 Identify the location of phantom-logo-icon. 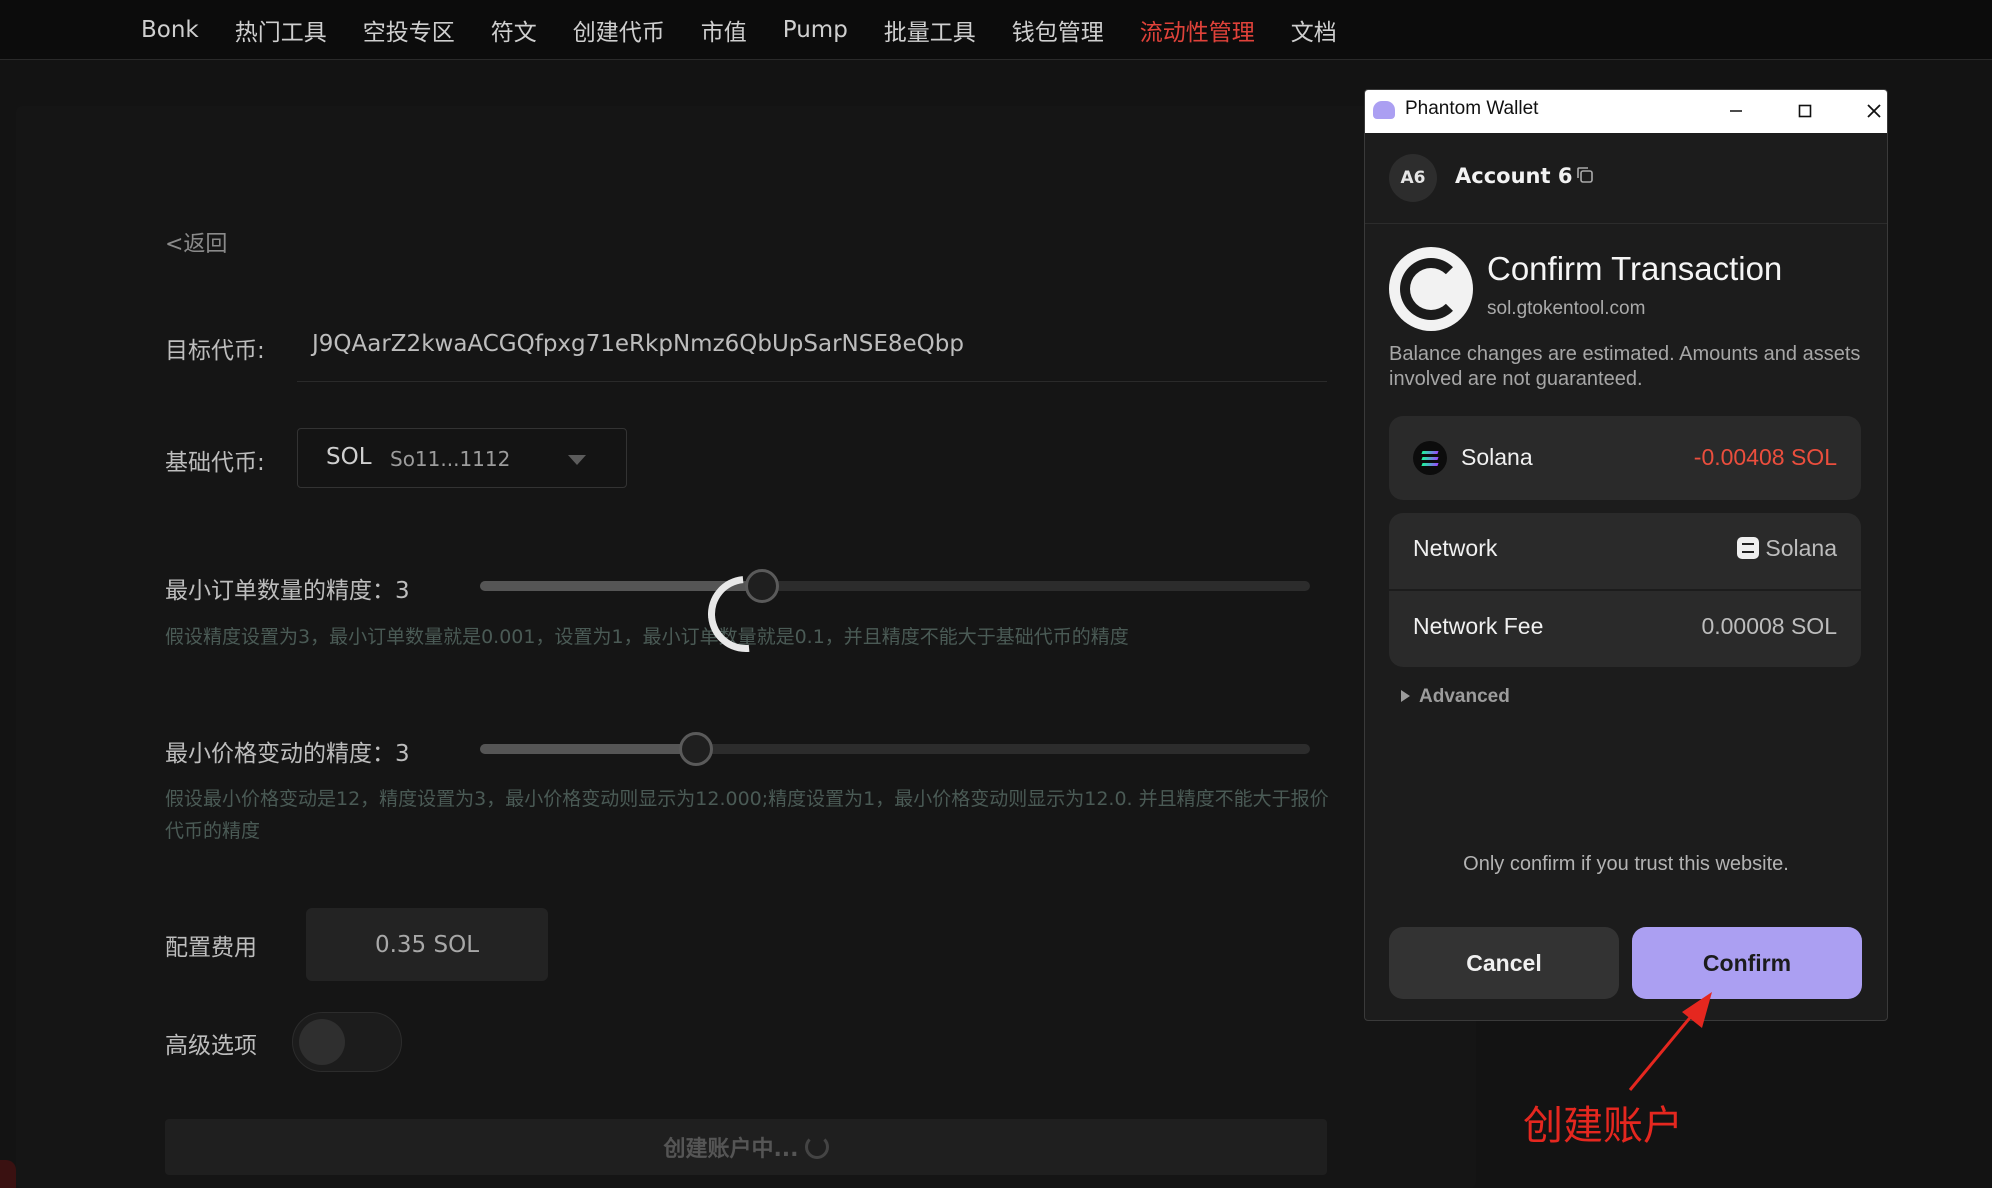
(1384, 110).